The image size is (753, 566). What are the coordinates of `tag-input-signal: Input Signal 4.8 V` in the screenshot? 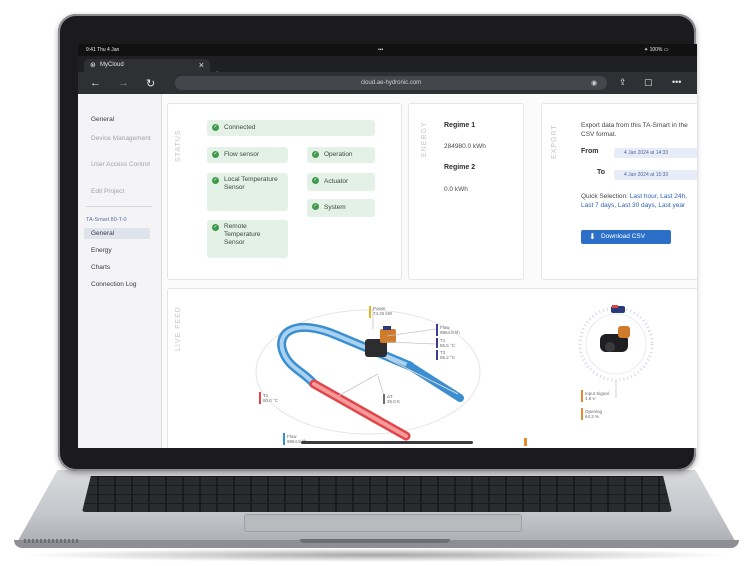 It's located at (597, 396).